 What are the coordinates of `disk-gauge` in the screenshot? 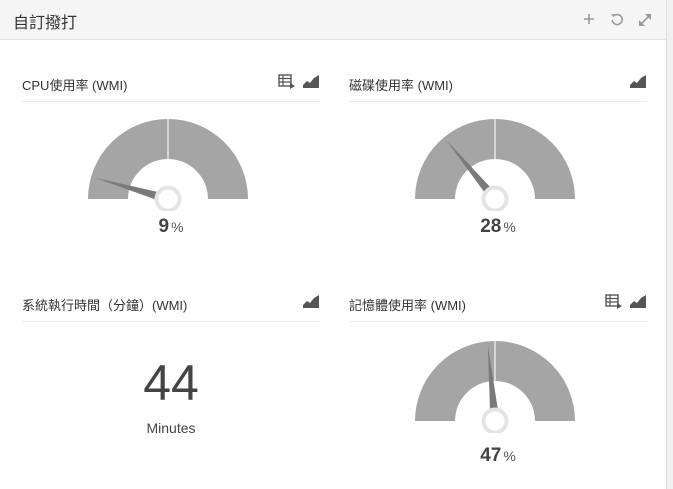 It's located at (495, 165).